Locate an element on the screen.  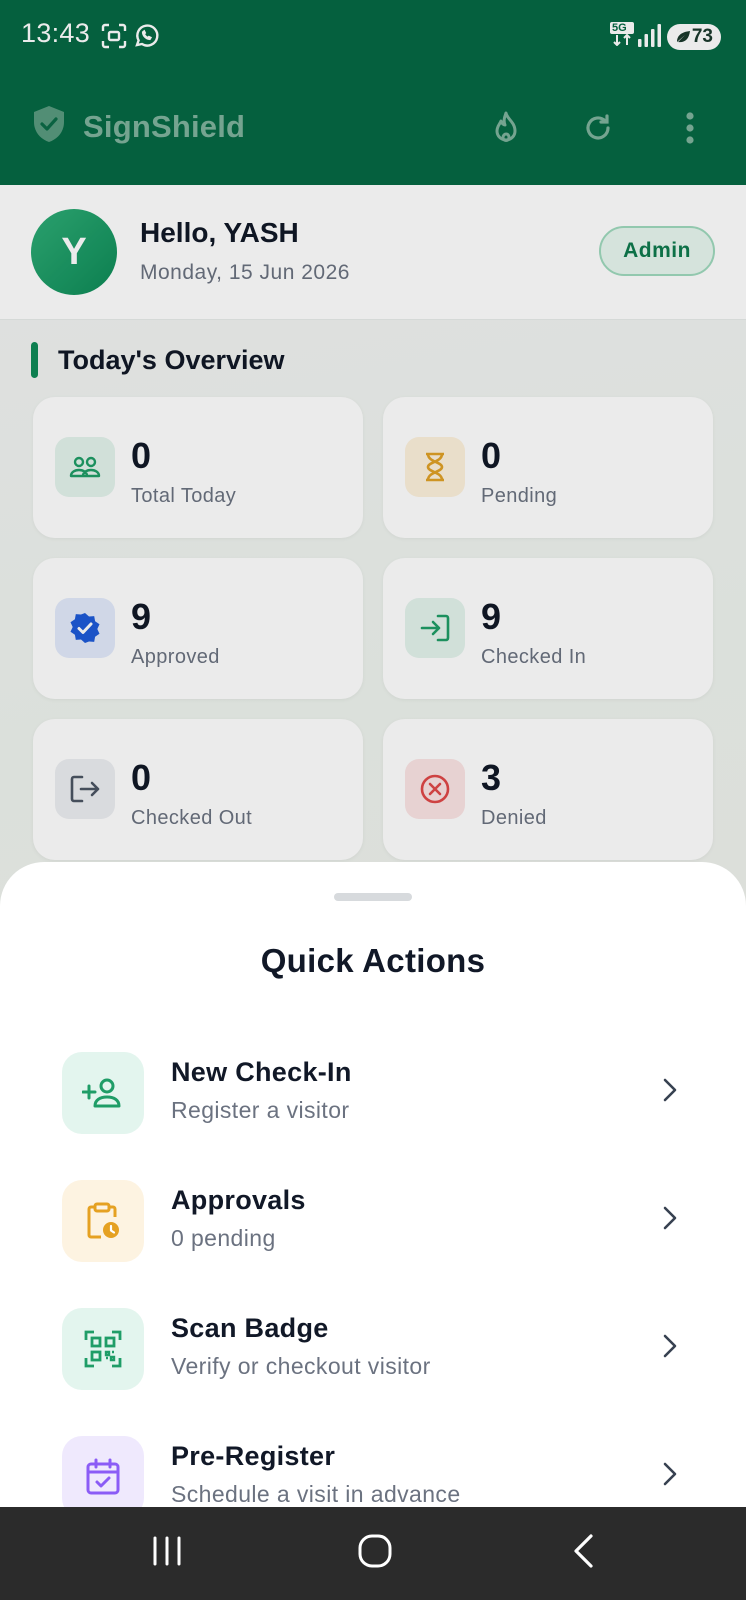
more-vert-icon is located at coordinates (690, 130).